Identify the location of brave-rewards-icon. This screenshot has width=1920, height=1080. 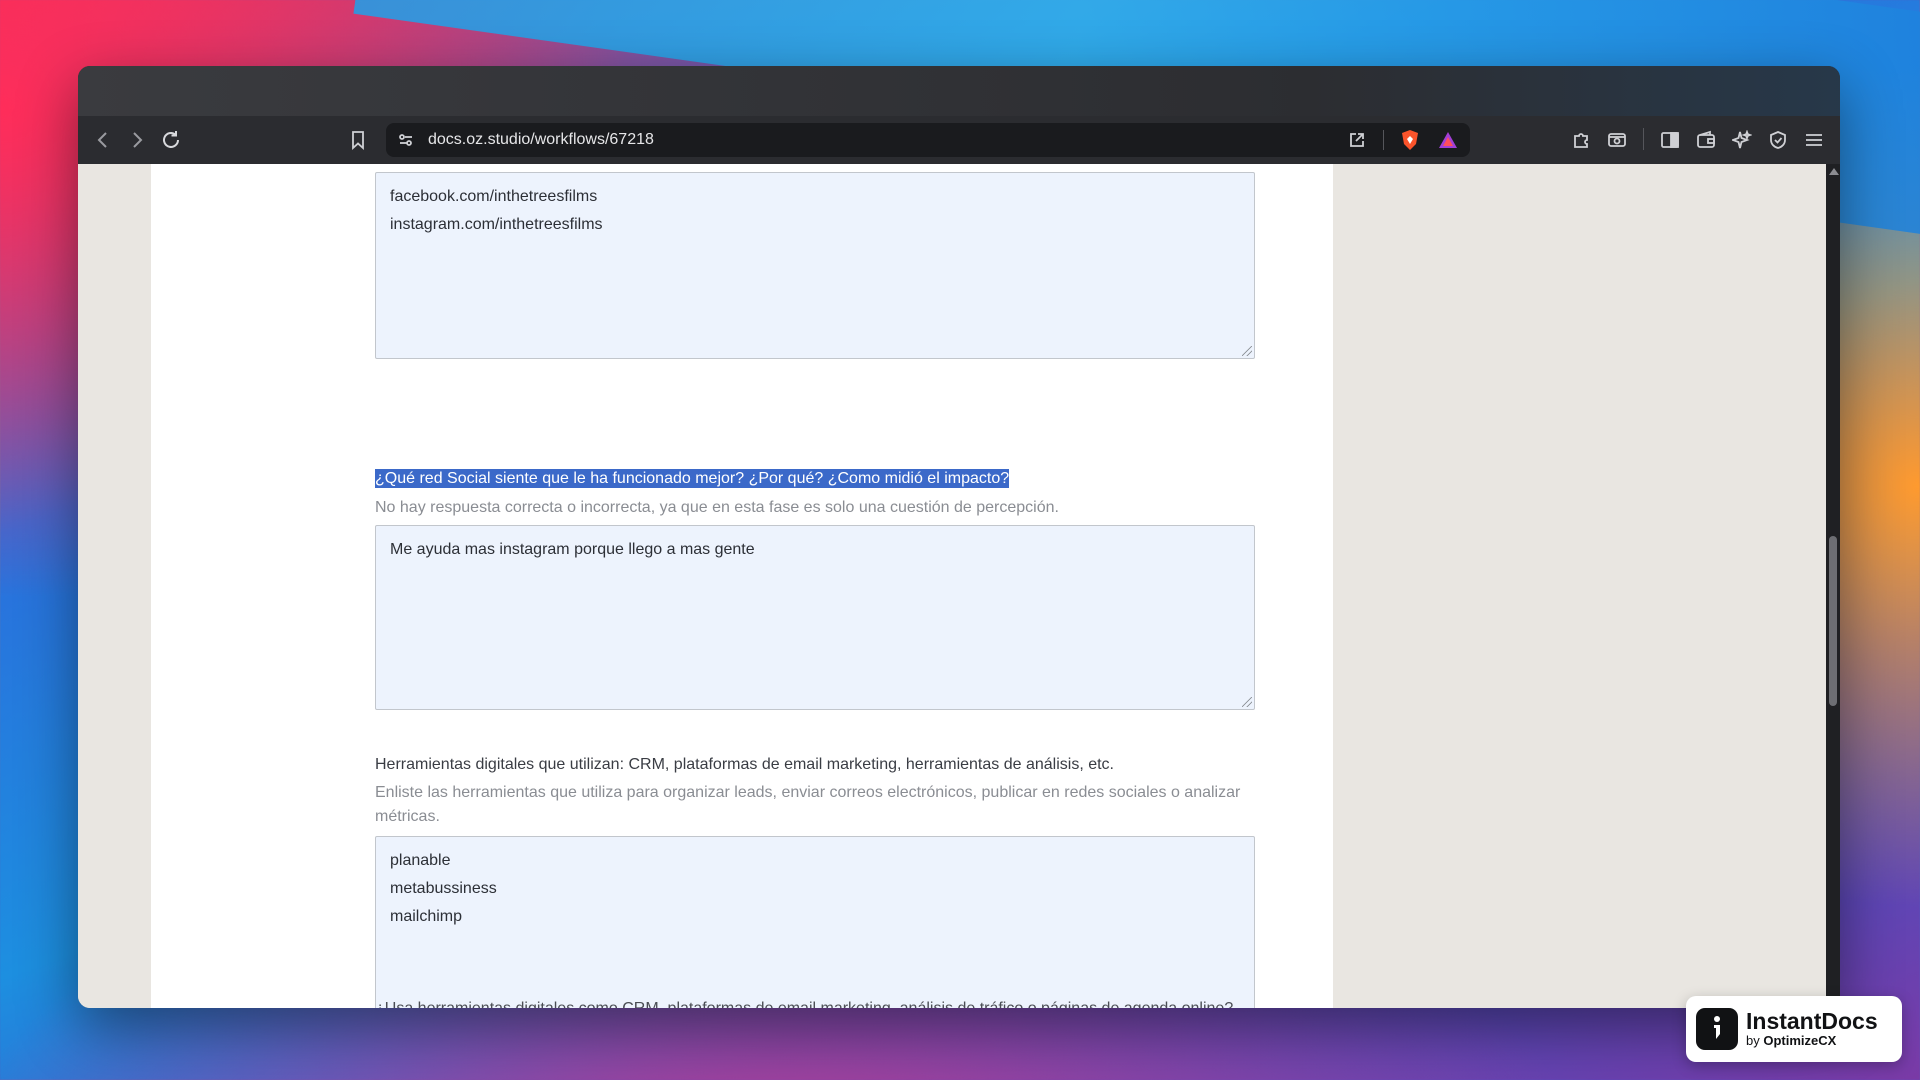
(1448, 140).